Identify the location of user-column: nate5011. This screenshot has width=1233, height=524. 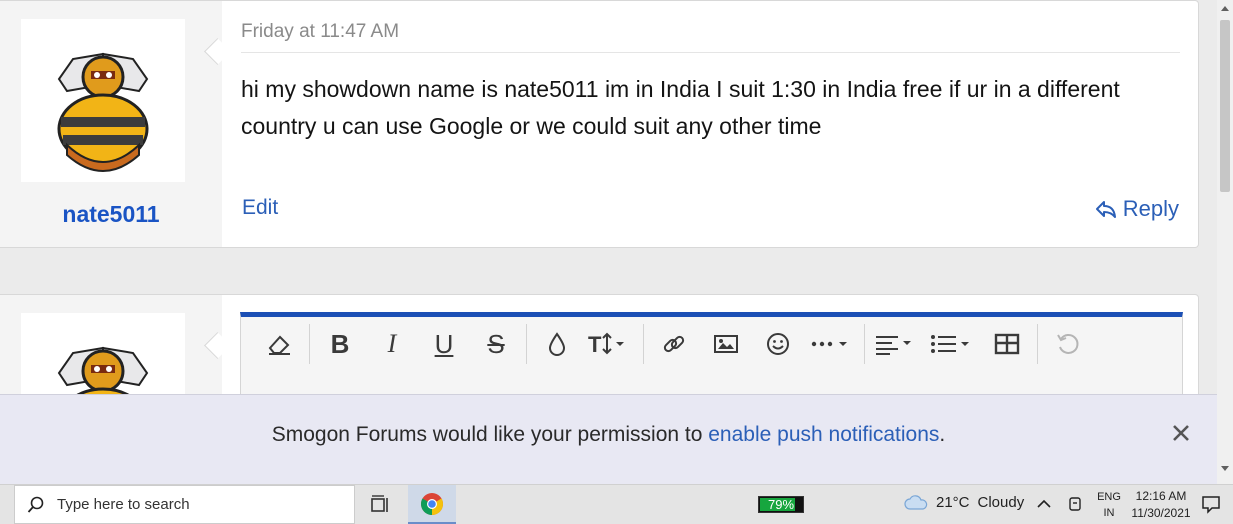
(111, 124).